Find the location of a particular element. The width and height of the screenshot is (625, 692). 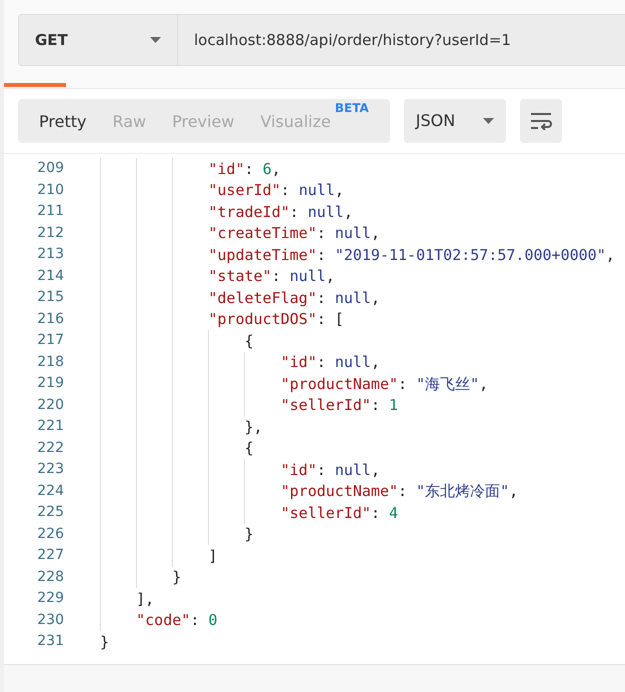

wrap-lines-button is located at coordinates (541, 121).